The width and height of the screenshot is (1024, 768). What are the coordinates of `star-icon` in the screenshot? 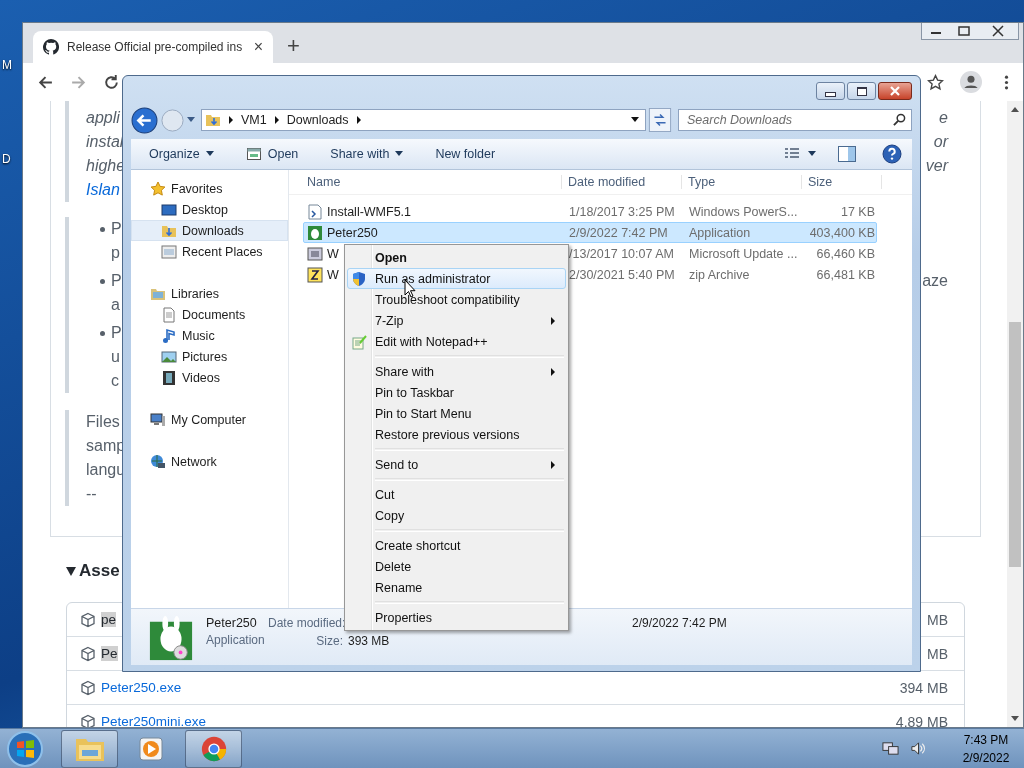 It's located at (935, 82).